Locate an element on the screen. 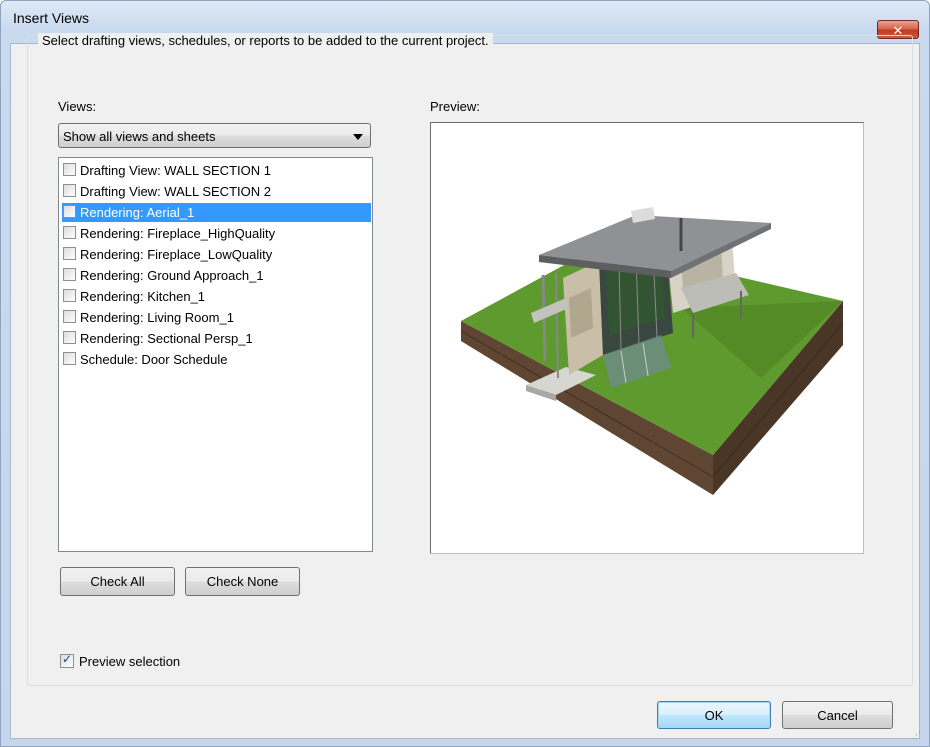 This screenshot has height=747, width=930. list-item: Rendering: Fireplace_LowQuality is located at coordinates (216, 254).